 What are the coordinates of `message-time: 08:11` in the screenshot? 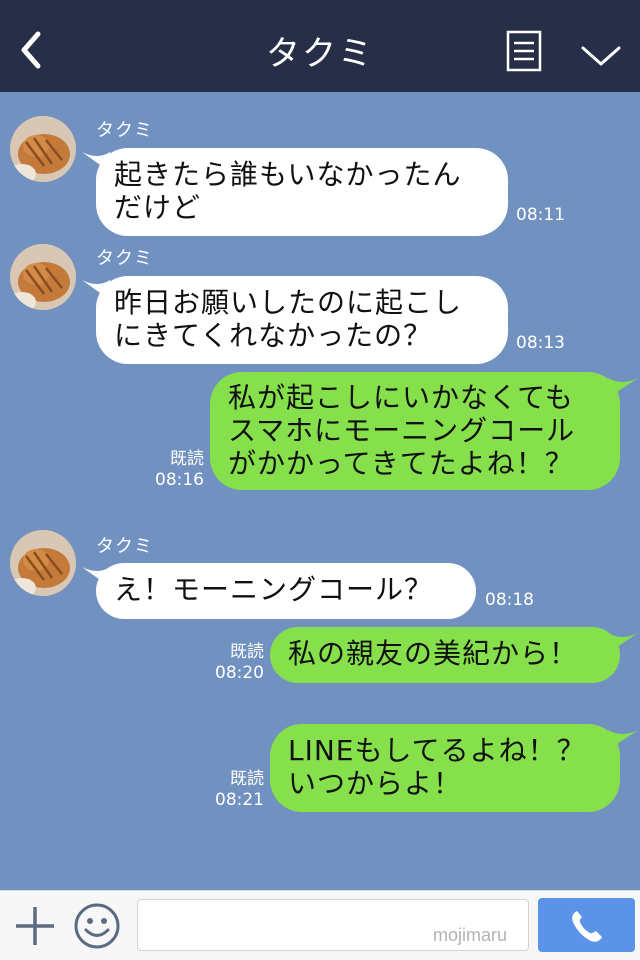 It's located at (540, 215).